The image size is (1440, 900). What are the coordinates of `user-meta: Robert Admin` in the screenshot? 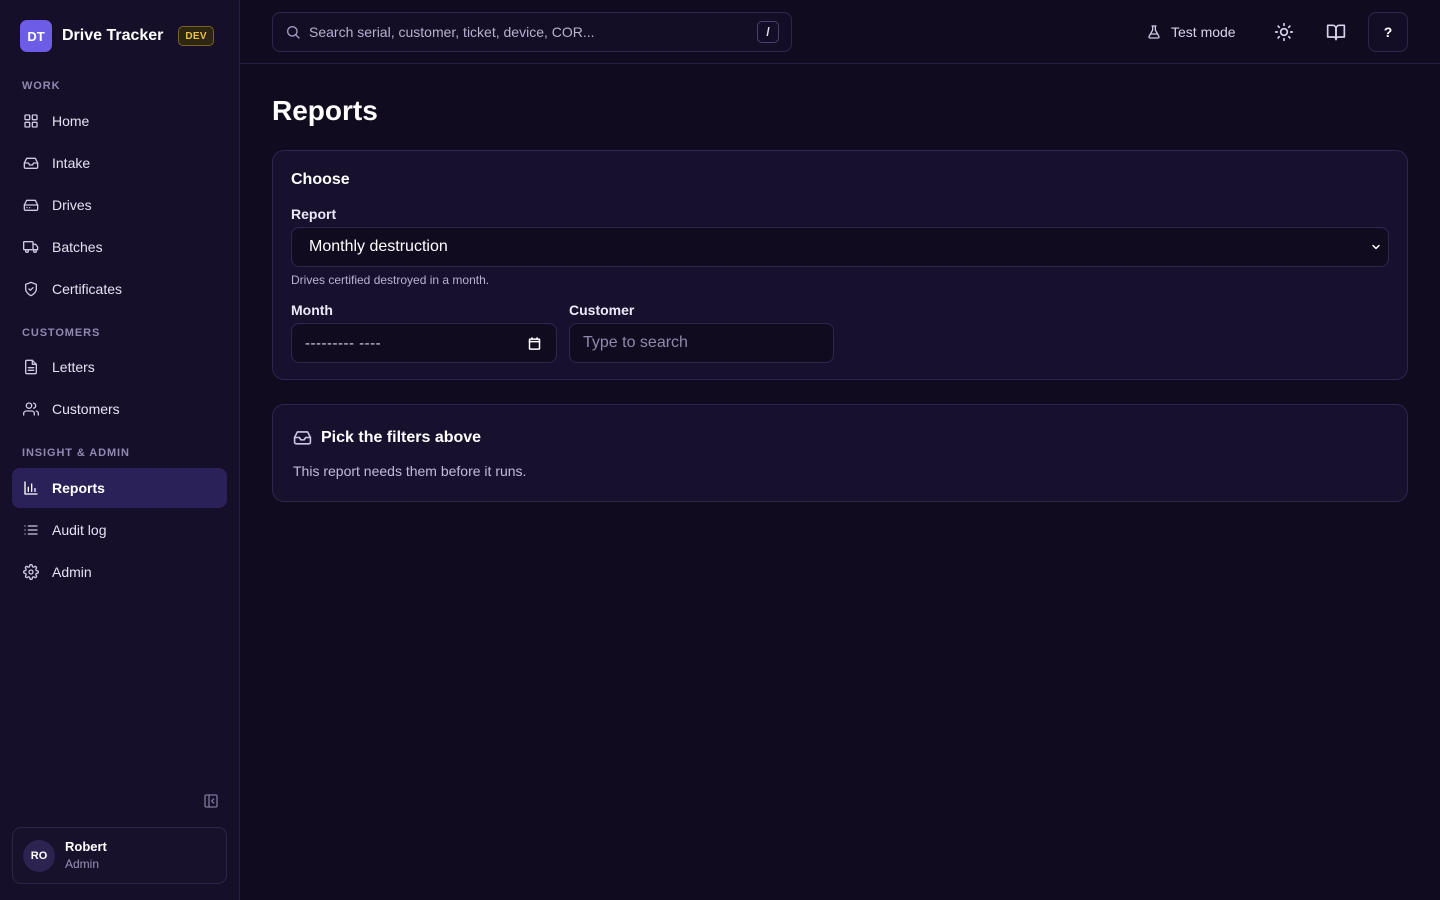 It's located at (86, 855).